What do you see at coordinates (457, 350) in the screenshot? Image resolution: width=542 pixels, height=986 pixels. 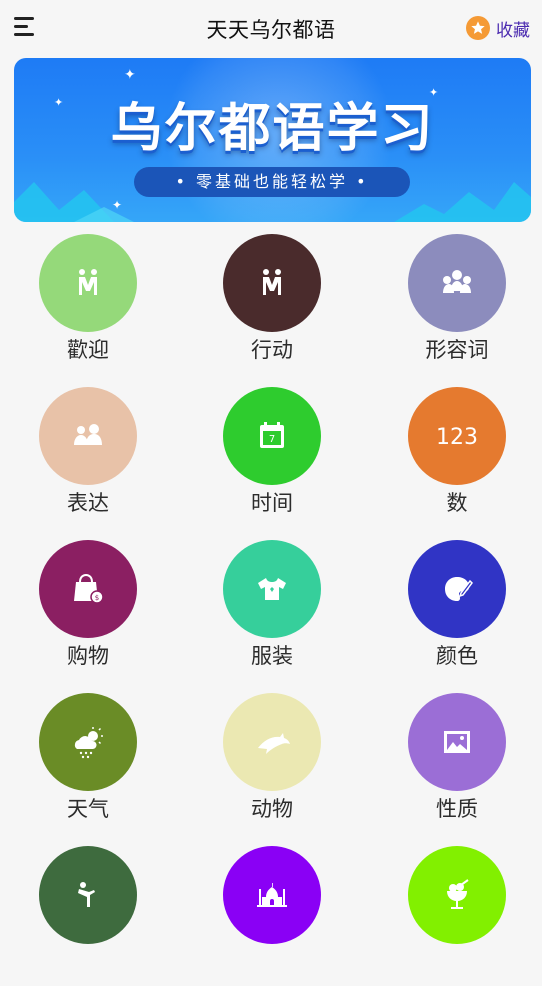 I see `category-label: 形容词` at bounding box center [457, 350].